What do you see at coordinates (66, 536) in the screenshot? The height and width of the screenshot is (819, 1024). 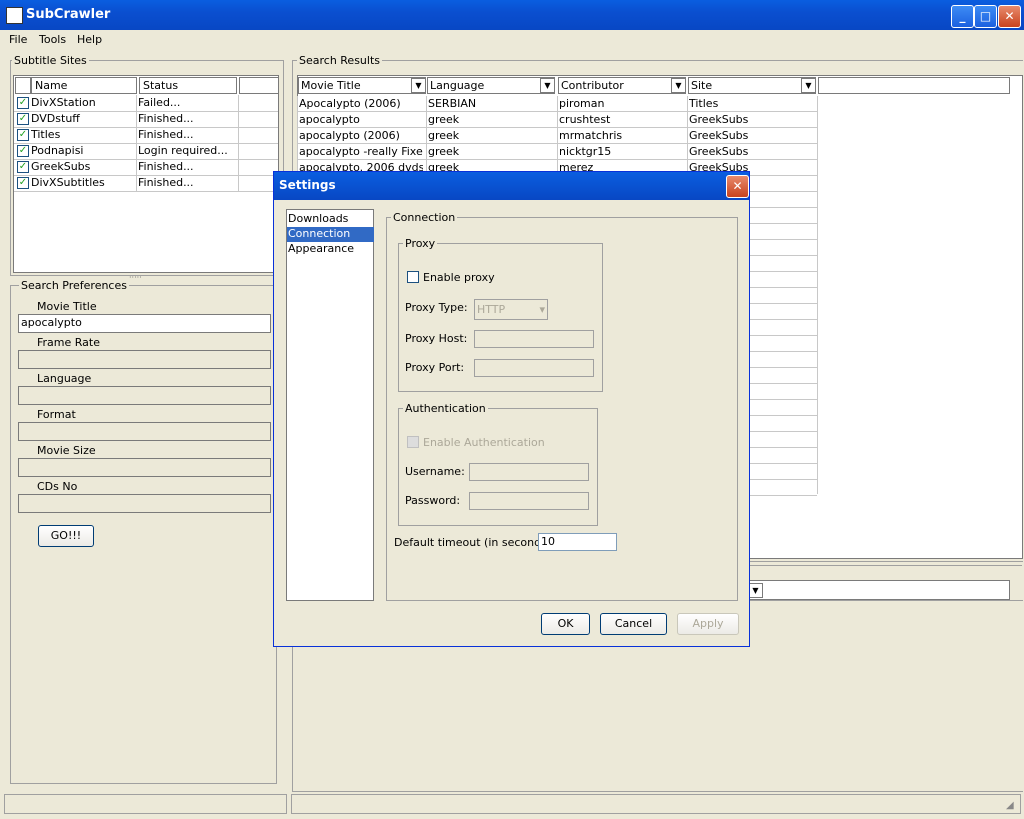 I see `go-button: GO!!!` at bounding box center [66, 536].